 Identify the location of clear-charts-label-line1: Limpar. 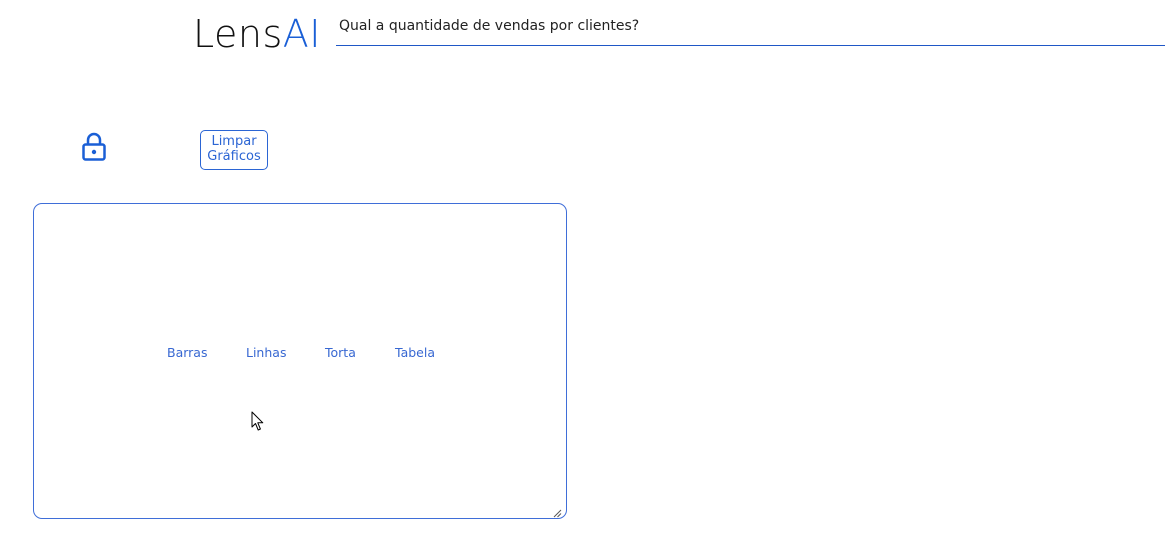
(234, 141).